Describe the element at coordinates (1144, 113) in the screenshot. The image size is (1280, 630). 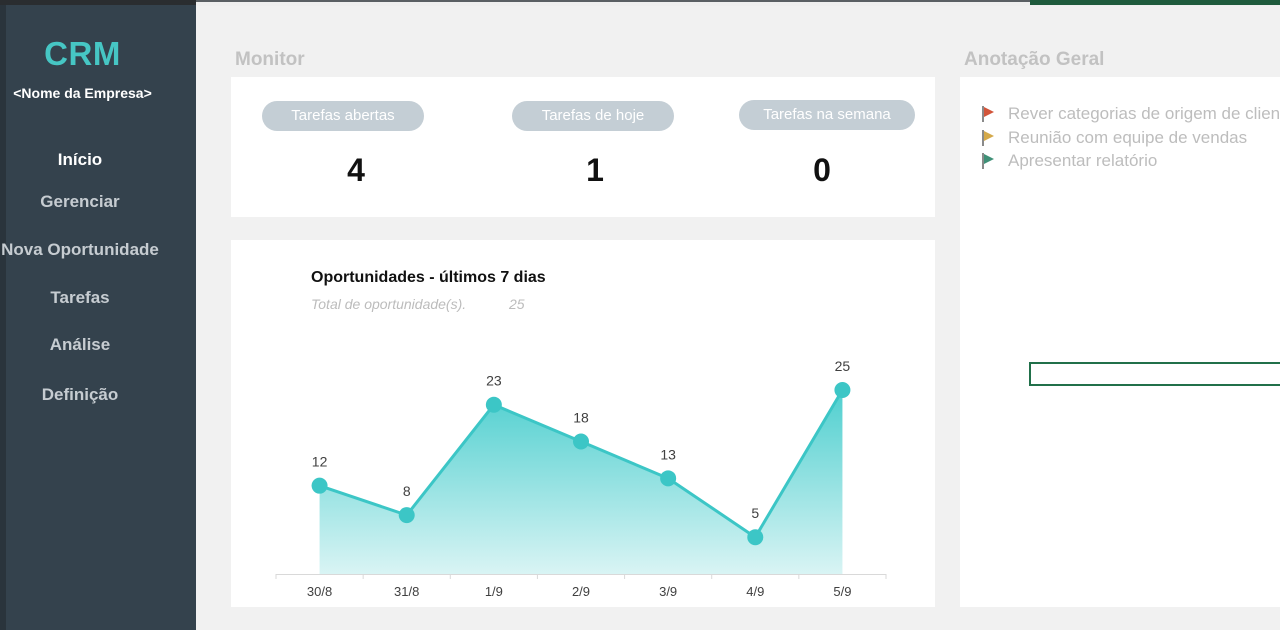
I see `note-text: Rever categorias de origem de cliente` at that location.